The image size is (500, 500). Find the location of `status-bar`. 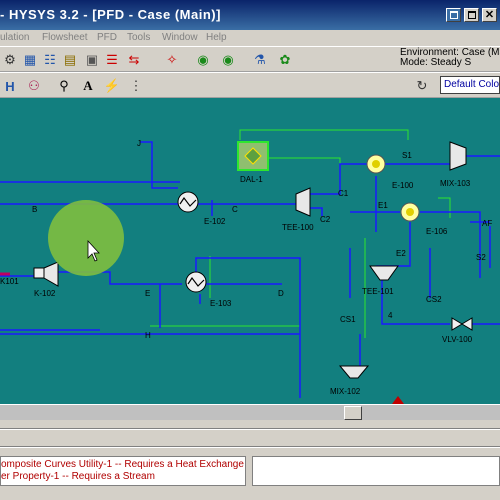

status-bar is located at coordinates (250, 493).